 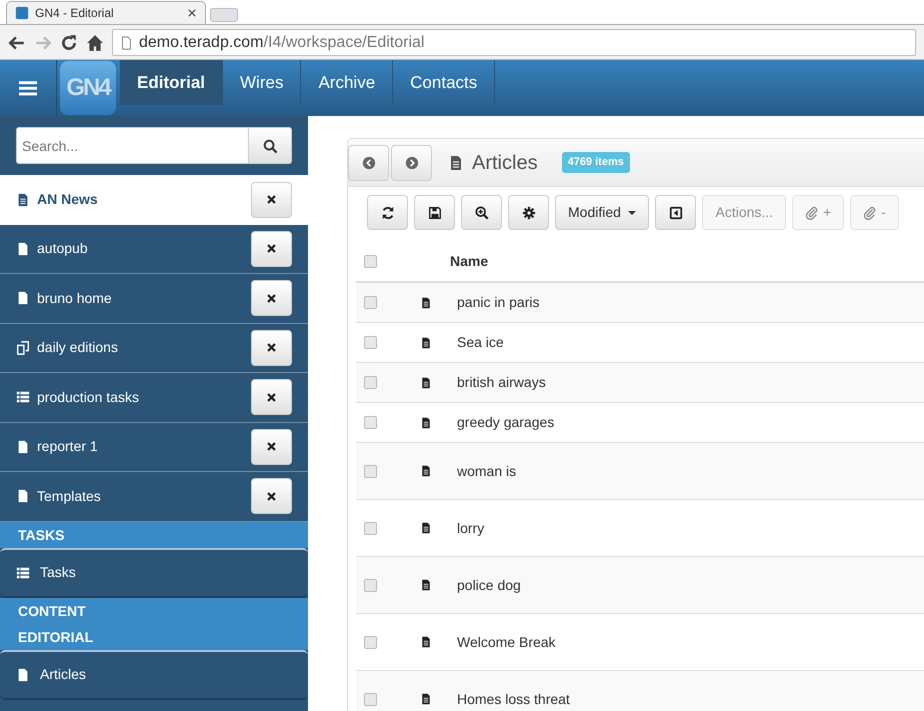 What do you see at coordinates (501, 382) in the screenshot?
I see `table-cell-text: british airways` at bounding box center [501, 382].